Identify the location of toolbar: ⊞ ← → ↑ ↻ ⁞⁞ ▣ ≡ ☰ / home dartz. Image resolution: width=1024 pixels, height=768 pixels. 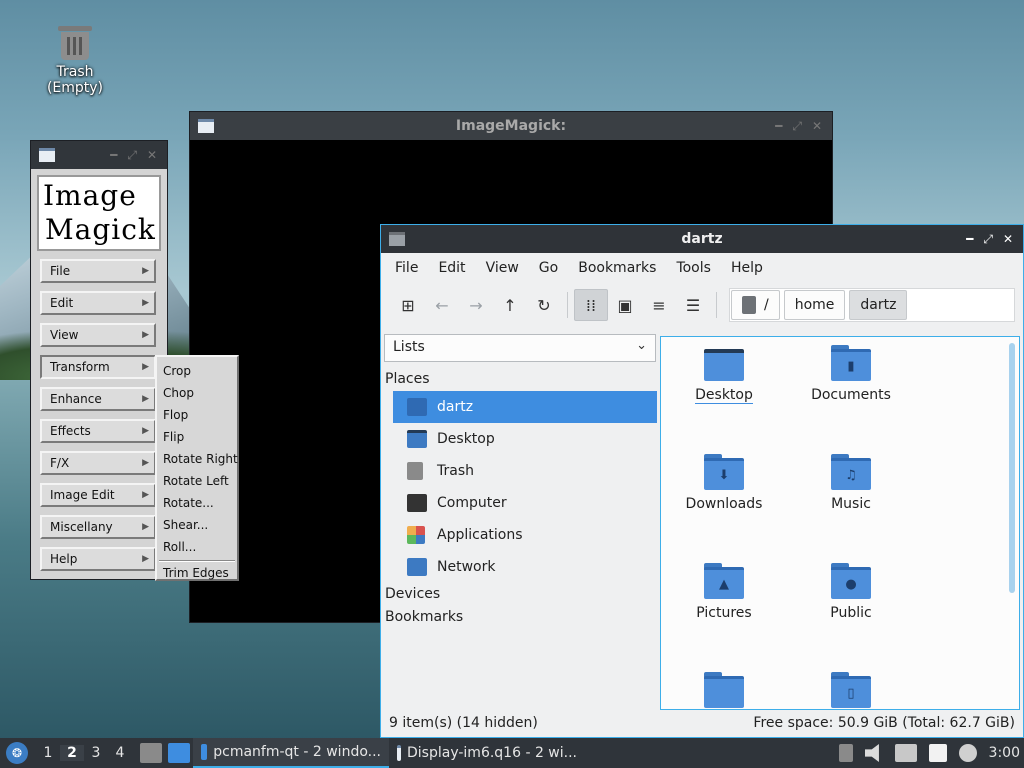
(702, 305).